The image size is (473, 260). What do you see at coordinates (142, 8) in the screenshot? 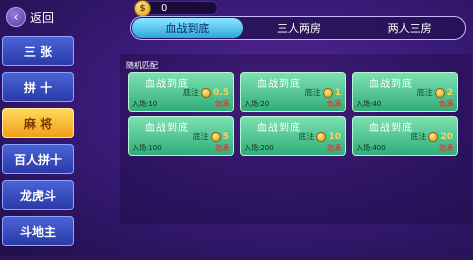
I see `coin-icon: $` at bounding box center [142, 8].